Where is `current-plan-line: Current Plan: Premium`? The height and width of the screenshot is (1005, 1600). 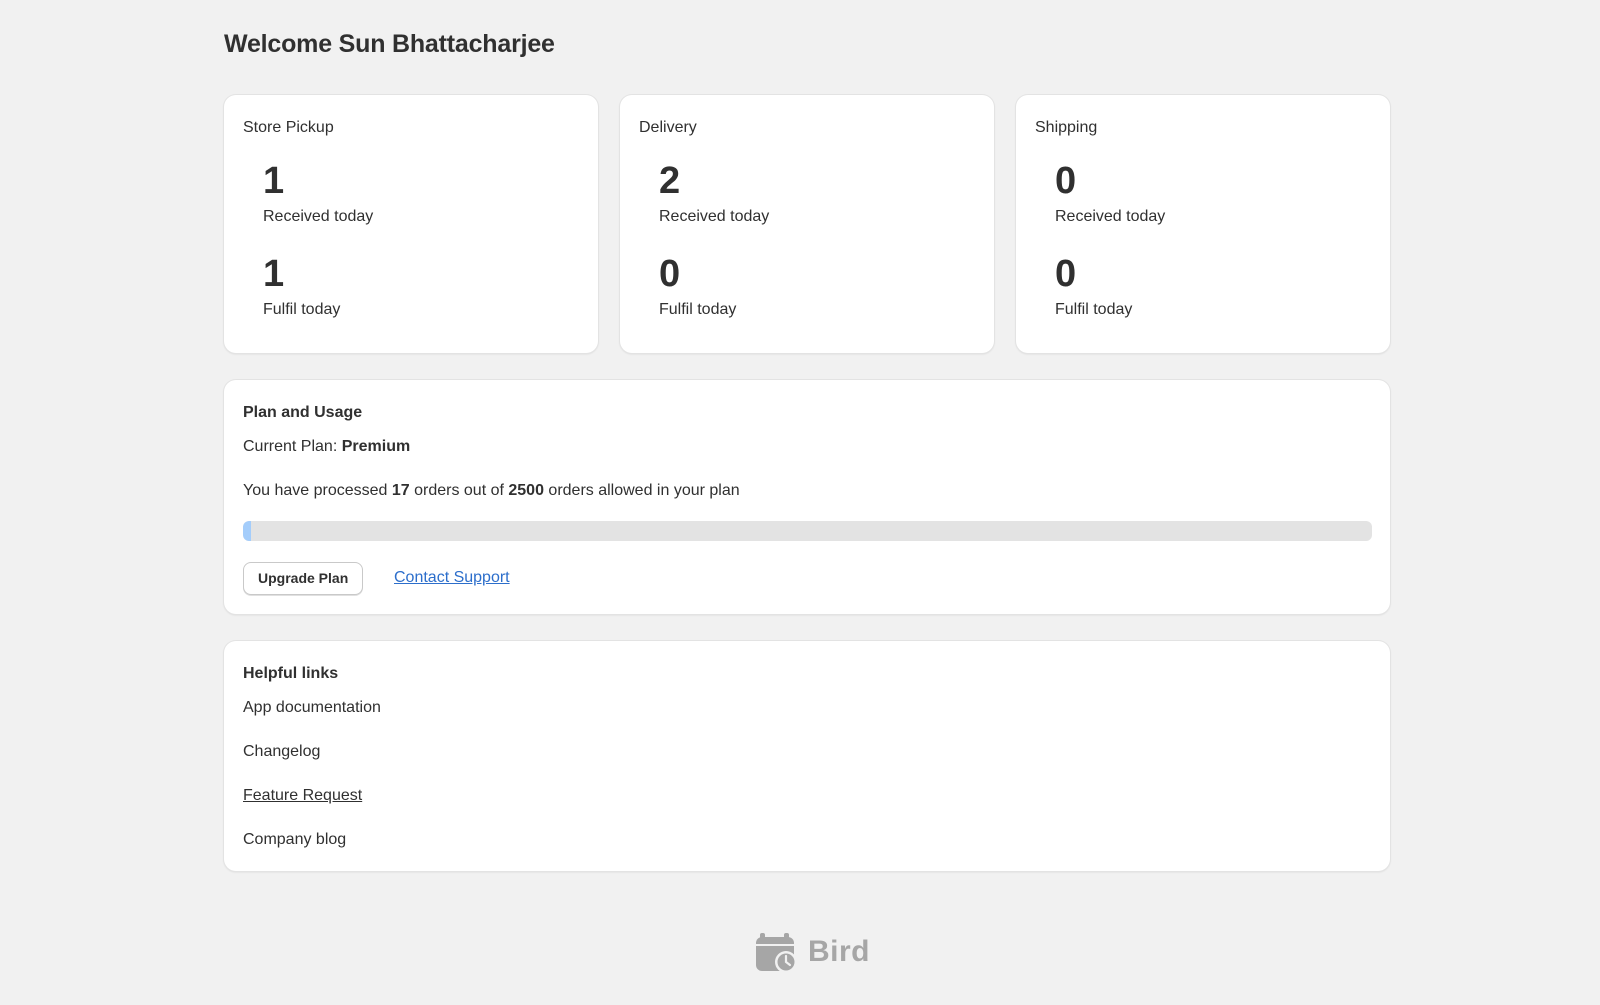 current-plan-line: Current Plan: Premium is located at coordinates (326, 447).